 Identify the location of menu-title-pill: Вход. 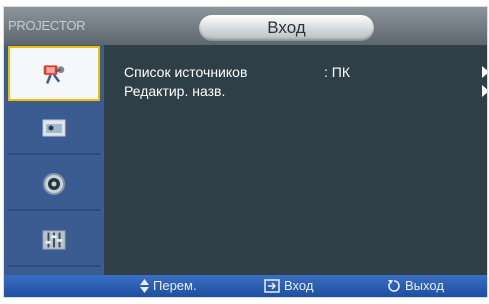
(286, 28).